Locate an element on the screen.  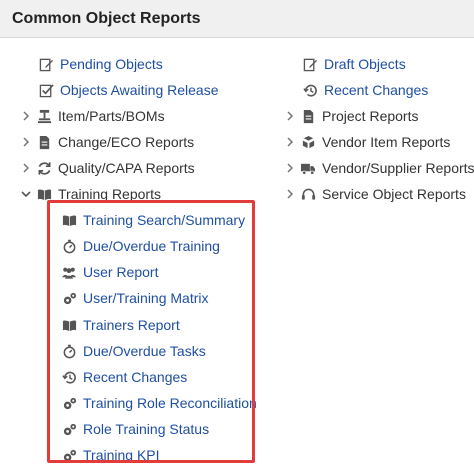
report-link-draft-objects: Draft Objects is located at coordinates (354, 64).